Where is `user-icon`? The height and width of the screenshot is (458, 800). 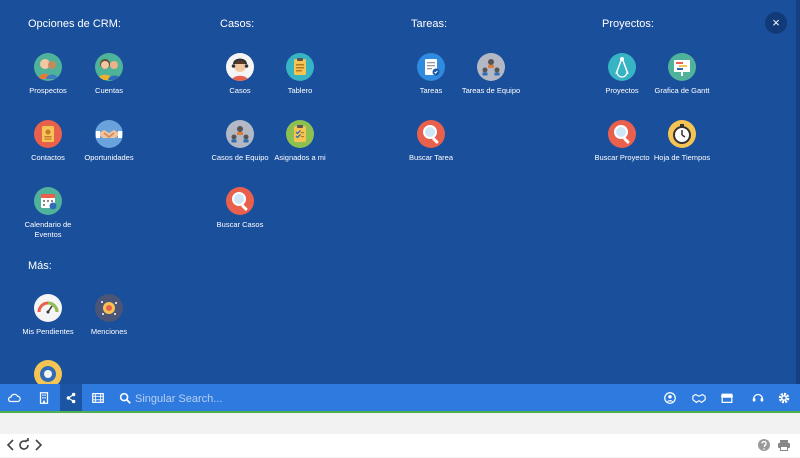 user-icon is located at coordinates (670, 397).